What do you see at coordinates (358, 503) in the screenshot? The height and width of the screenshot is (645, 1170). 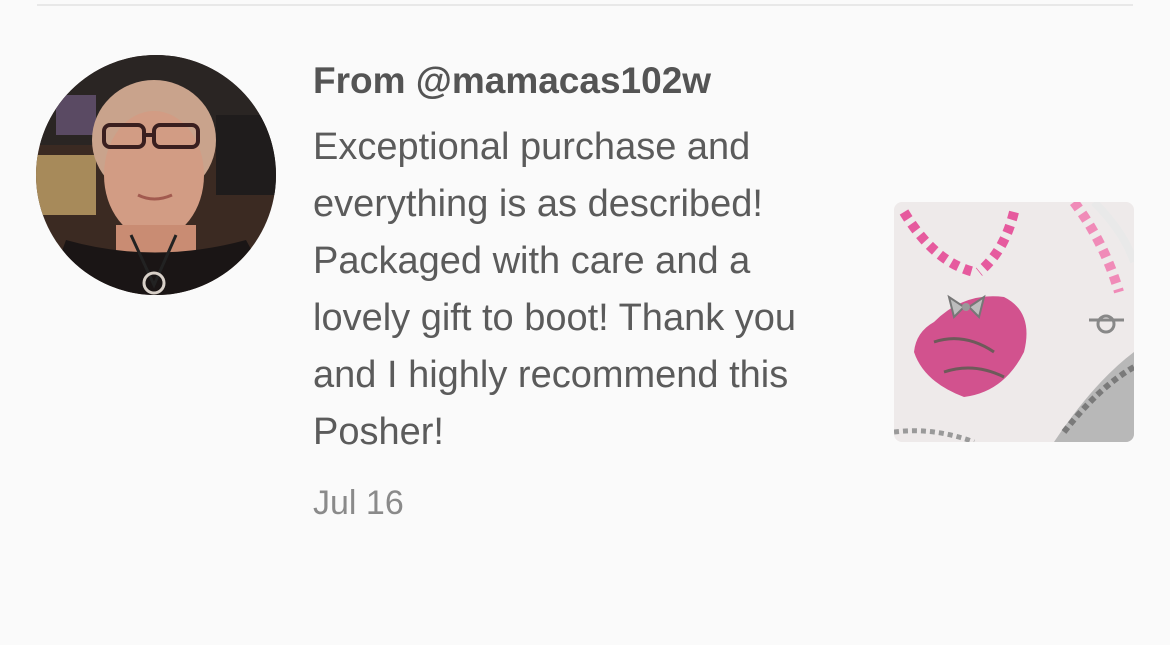 I see `review-date: Jul 16` at bounding box center [358, 503].